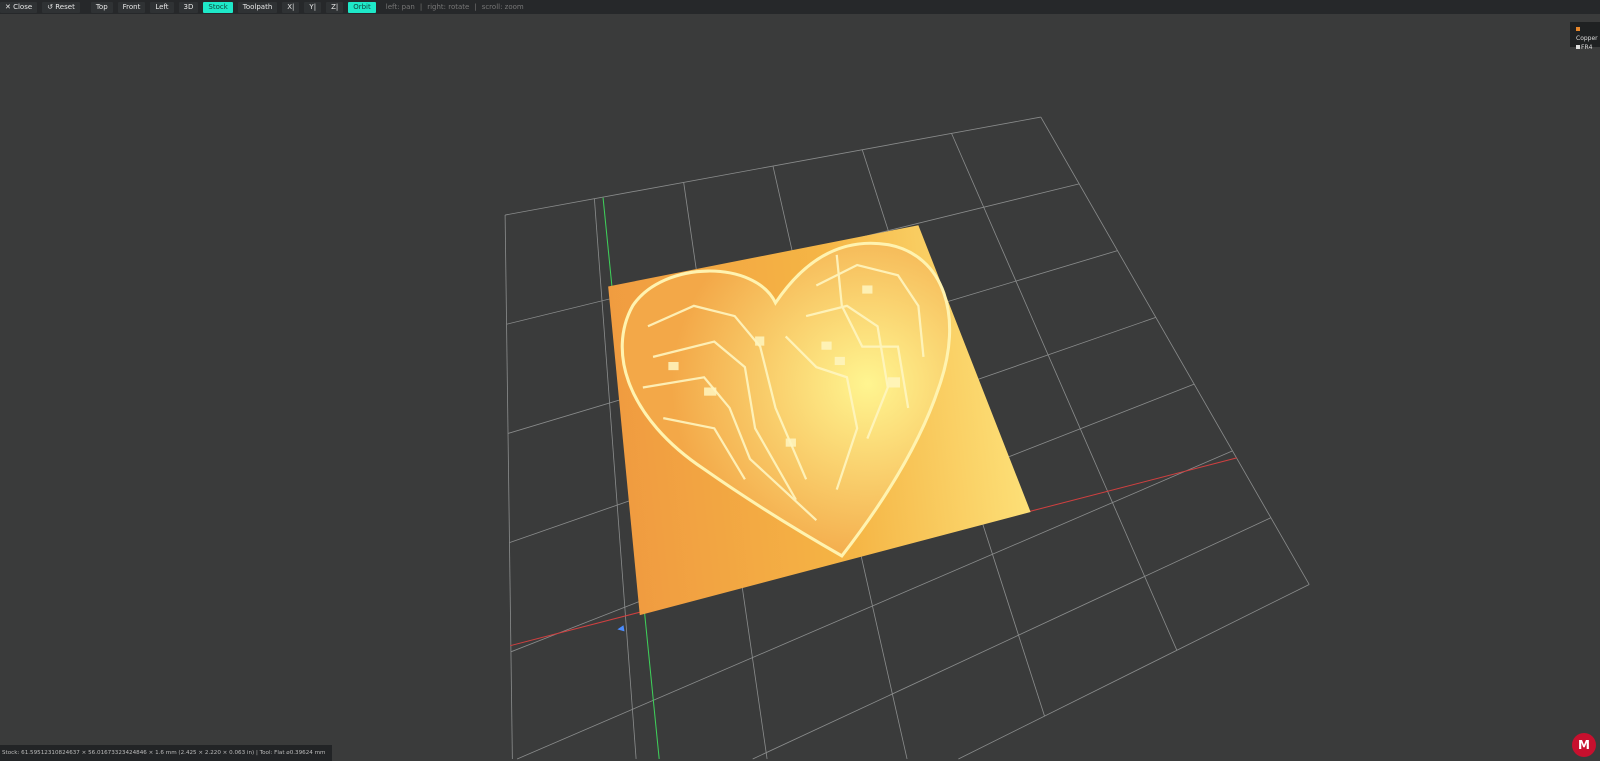  I want to click on axis-z-button: Z|, so click(335, 7).